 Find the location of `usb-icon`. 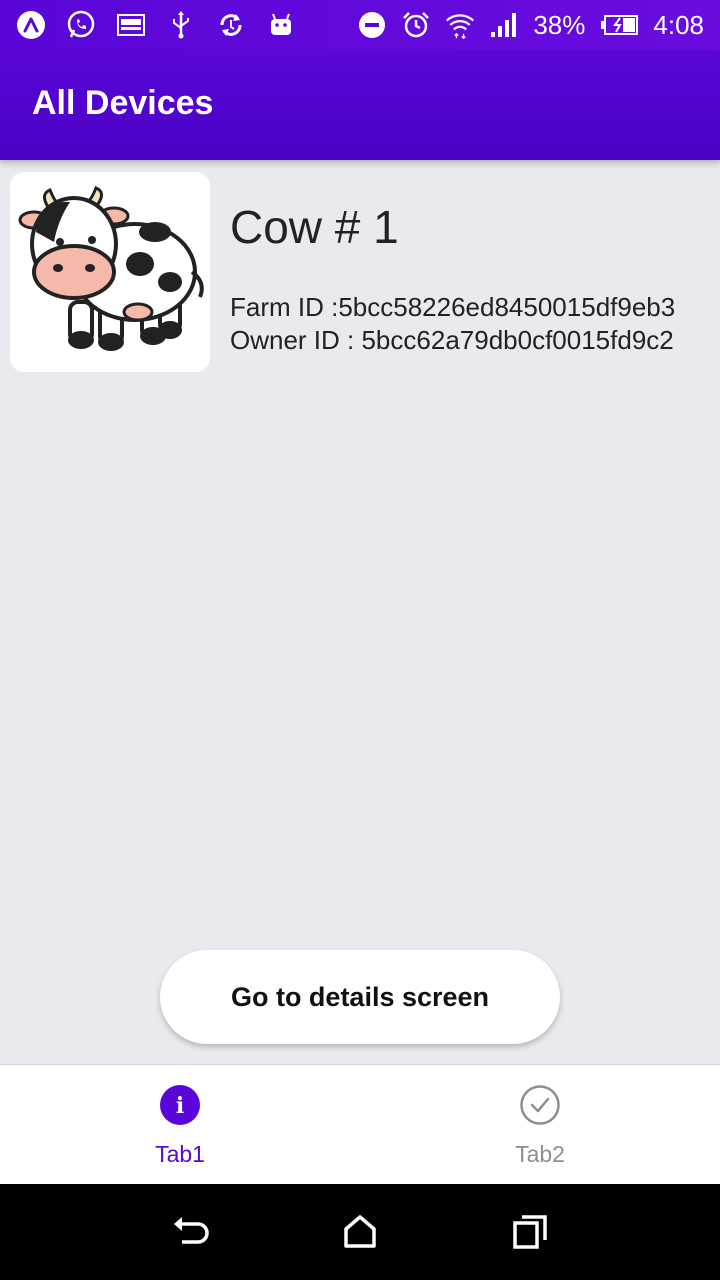

usb-icon is located at coordinates (181, 25).